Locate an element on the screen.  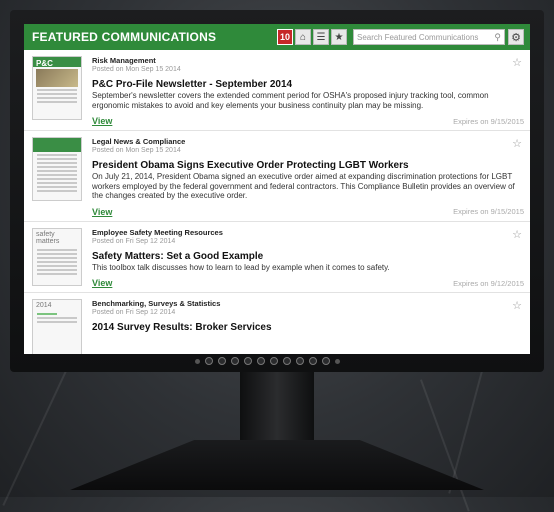
thumbnail: safety matters is located at coordinates (57, 256).